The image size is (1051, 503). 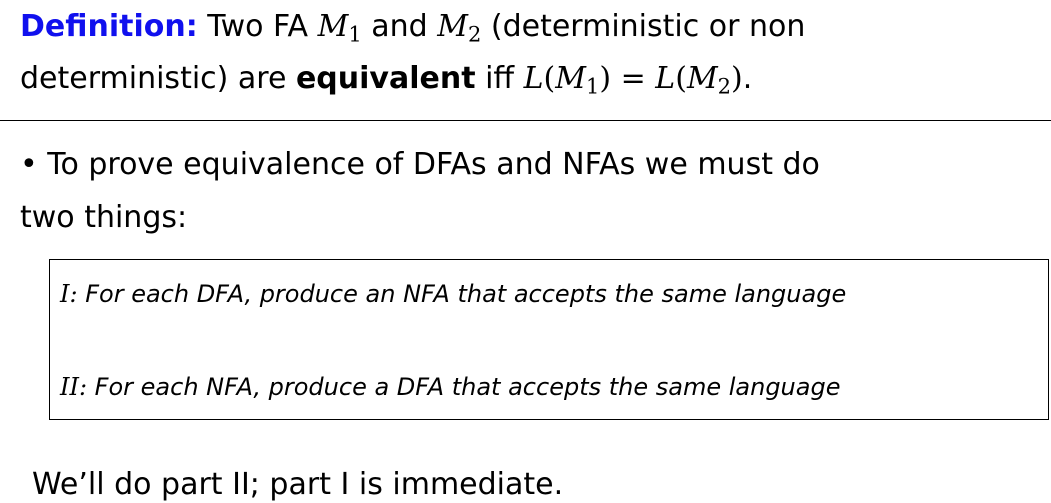 I want to click on equivalent-term: equivalent, so click(x=385, y=78).